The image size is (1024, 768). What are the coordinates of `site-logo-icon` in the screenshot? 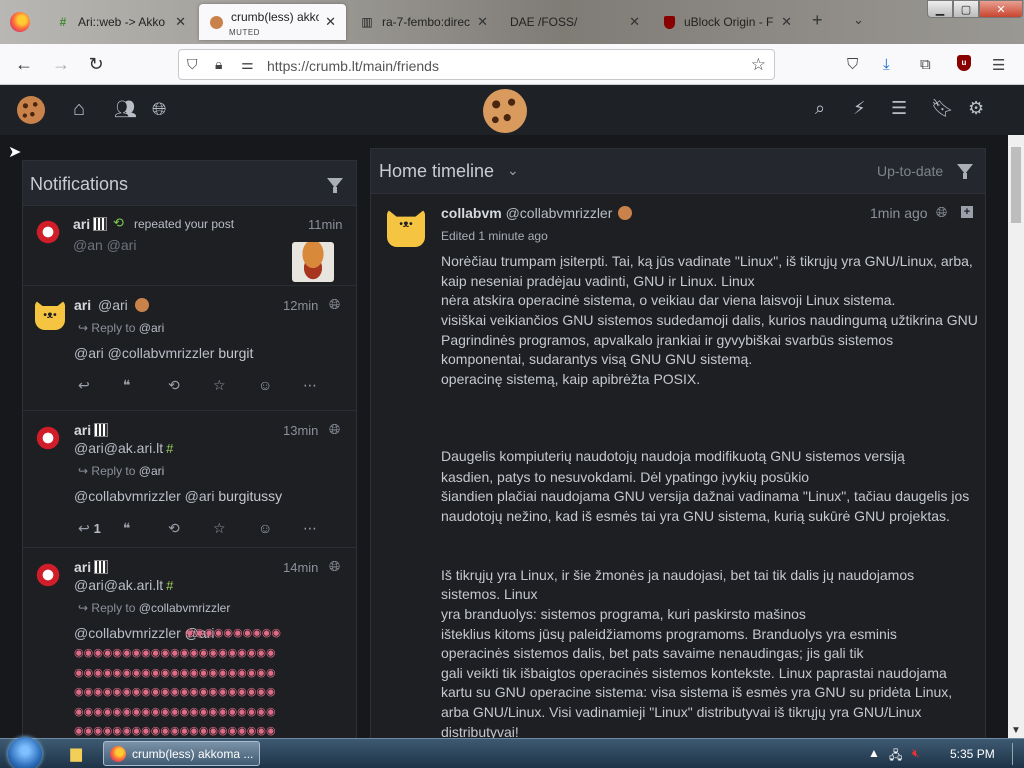 It's located at (505, 111).